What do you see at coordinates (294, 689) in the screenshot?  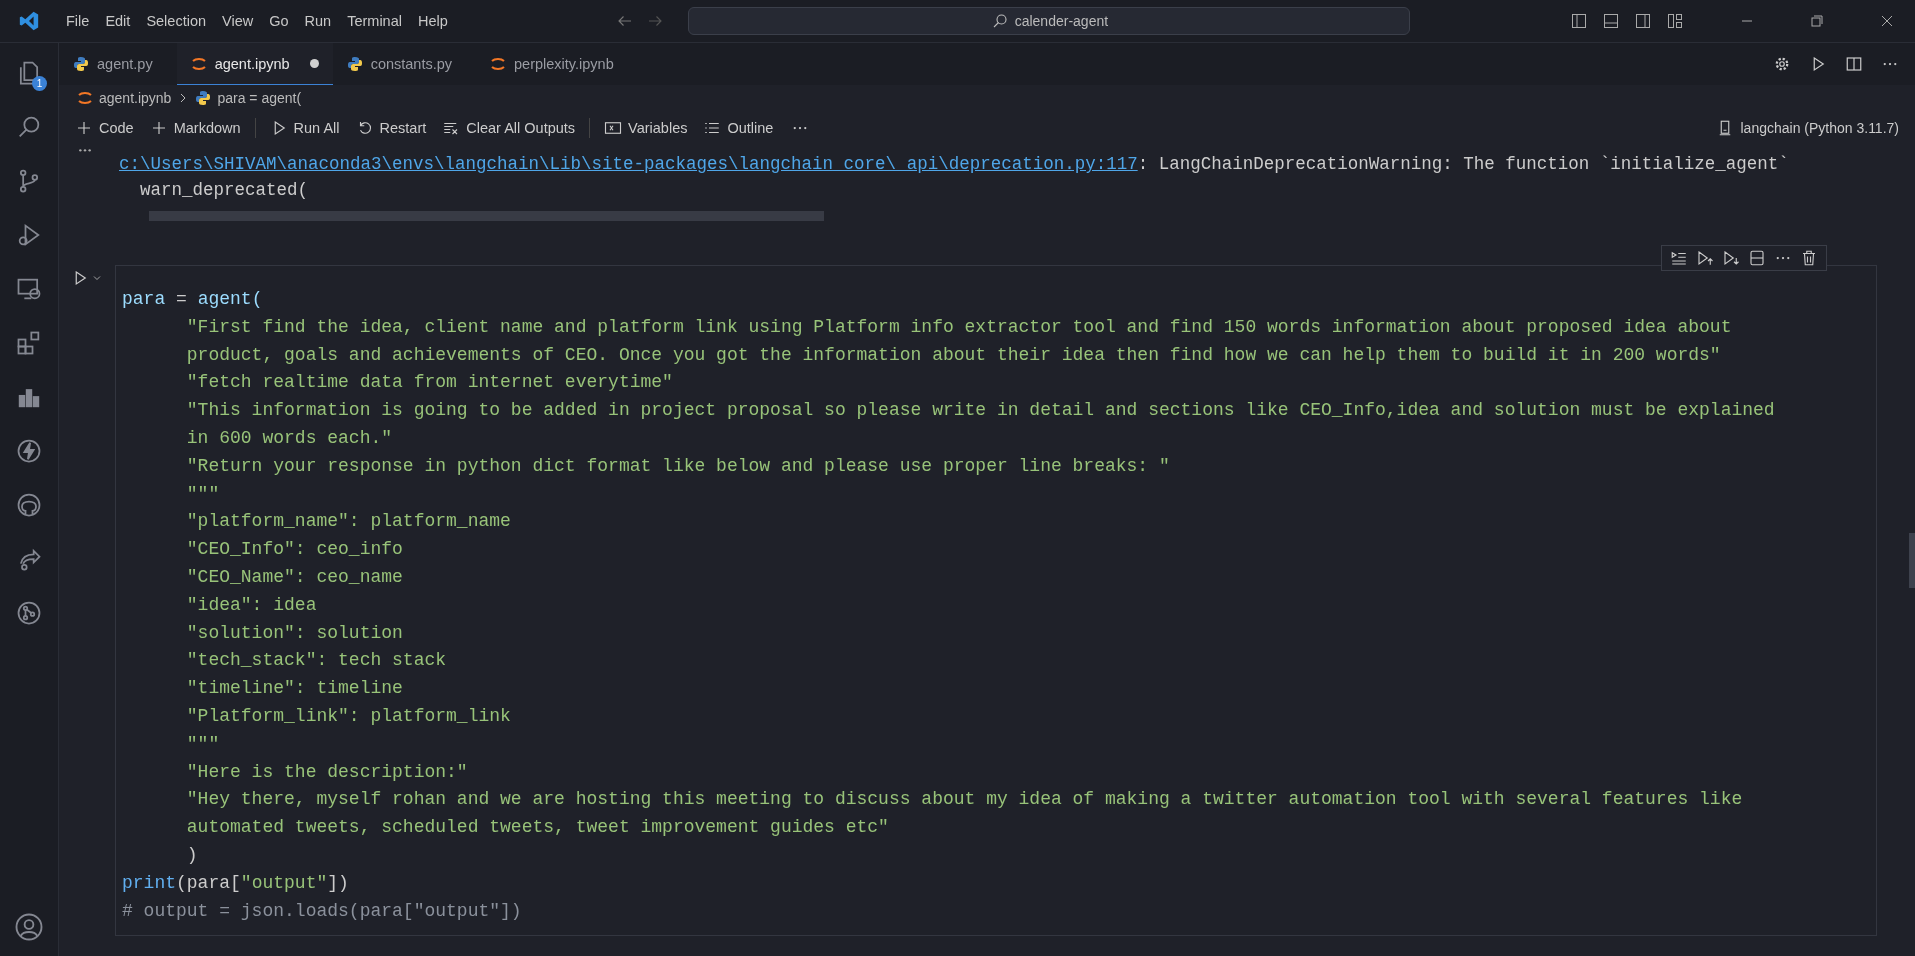 I see `code-line: "timeline": timeline` at bounding box center [294, 689].